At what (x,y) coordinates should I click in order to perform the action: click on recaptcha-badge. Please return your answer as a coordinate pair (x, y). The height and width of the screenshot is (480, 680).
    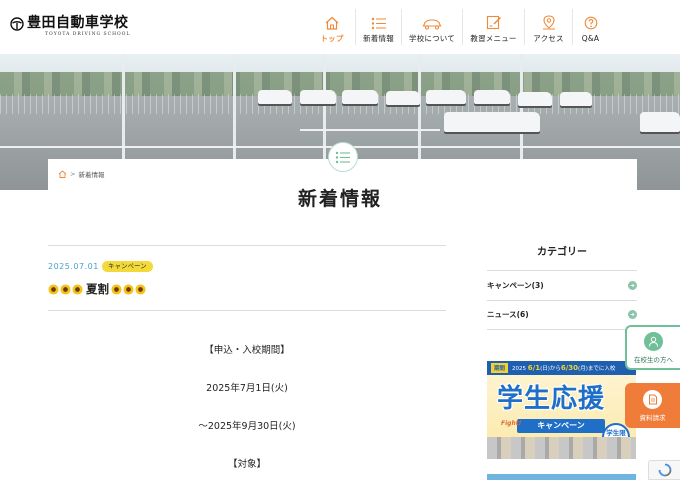
    Looking at the image, I should click on (664, 470).